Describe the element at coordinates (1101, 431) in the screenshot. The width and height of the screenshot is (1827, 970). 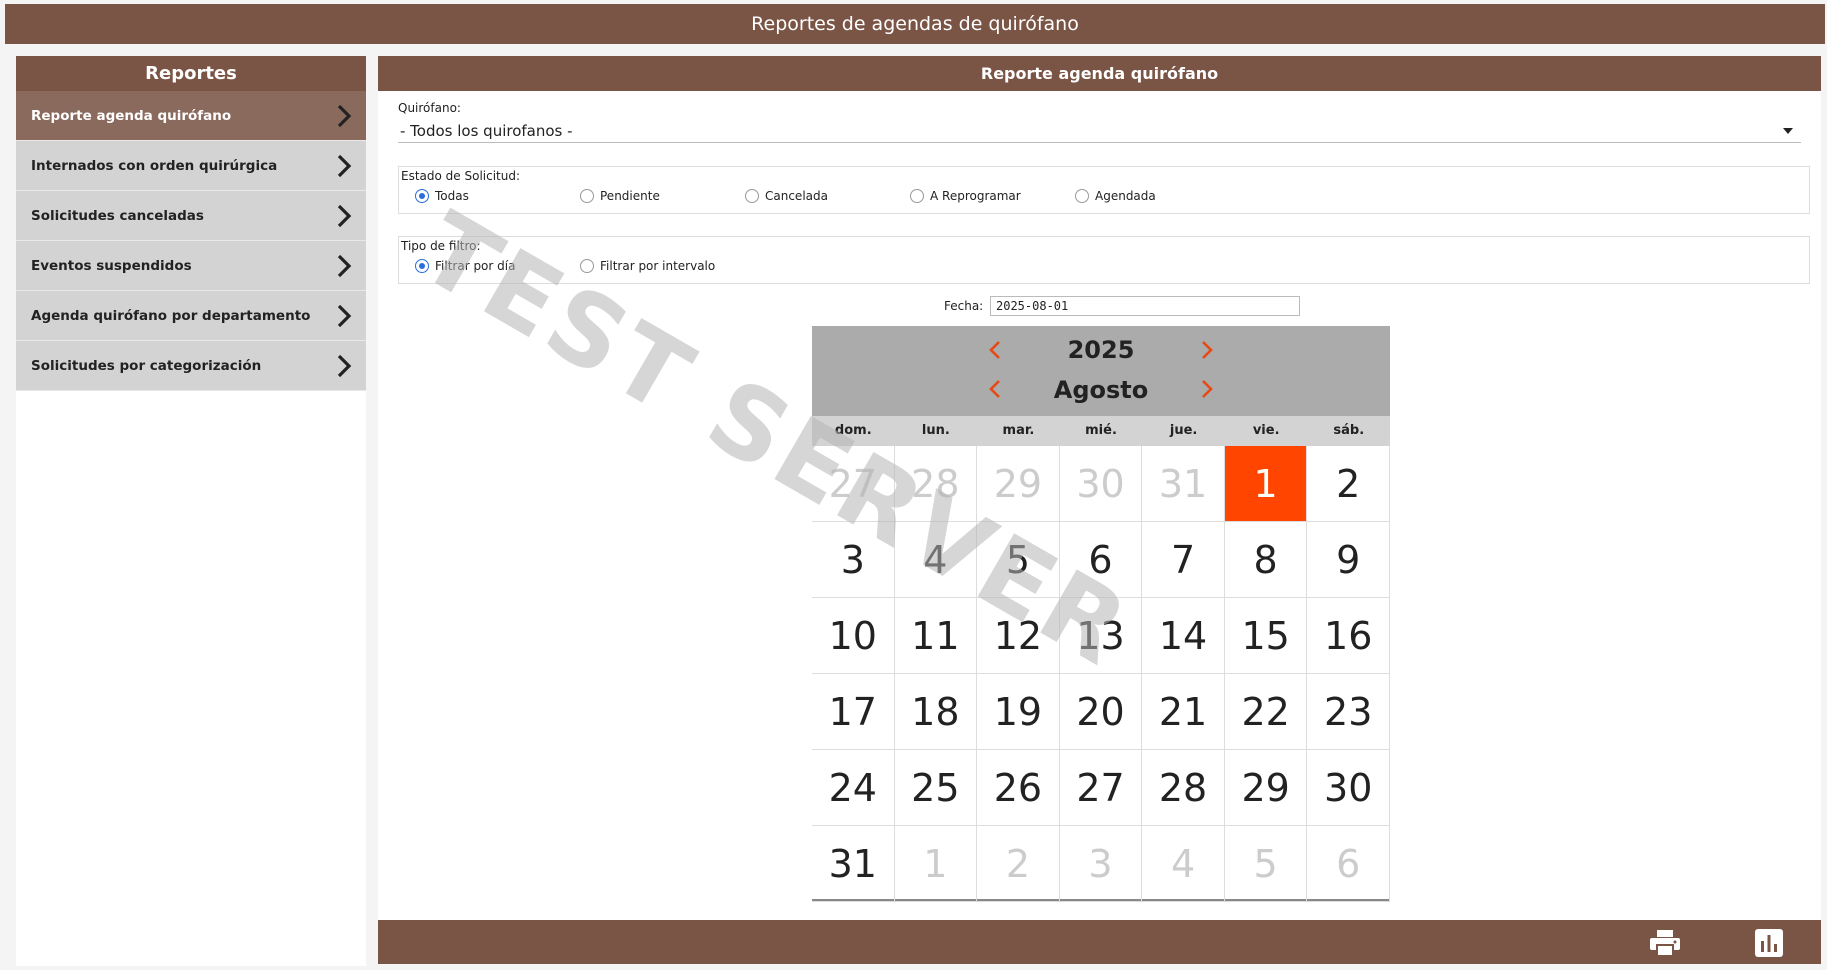
I see `weekday-row: dom. lun. mar. mié. jue. vie. sáb.` at that location.